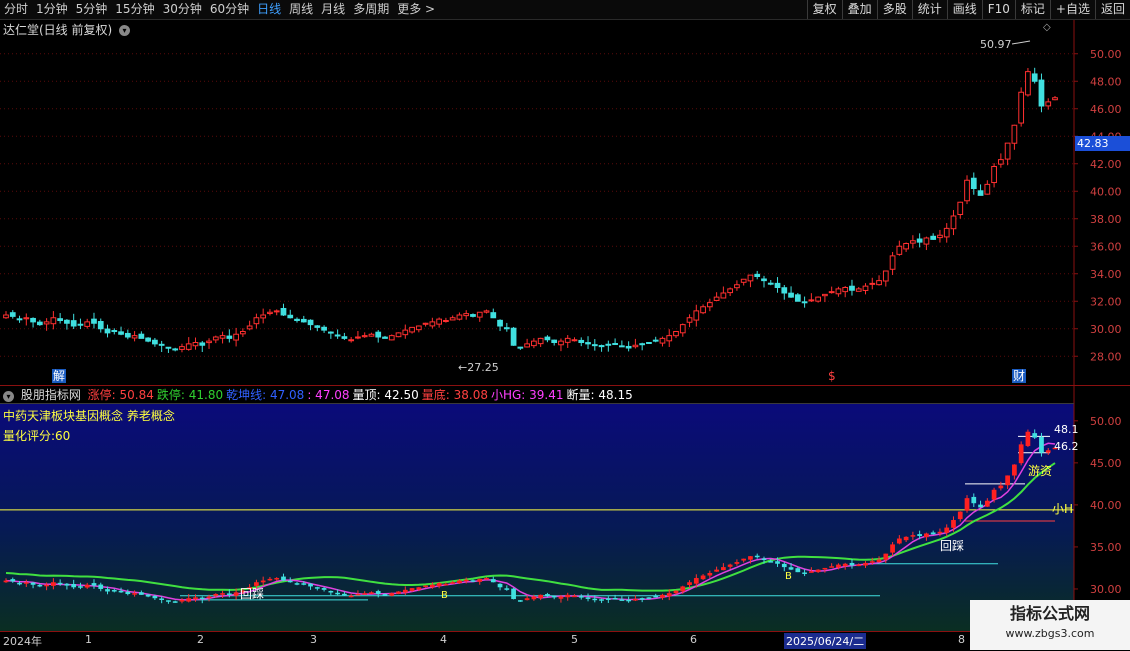  I want to click on tab-monthly: 月线, so click(333, 9).